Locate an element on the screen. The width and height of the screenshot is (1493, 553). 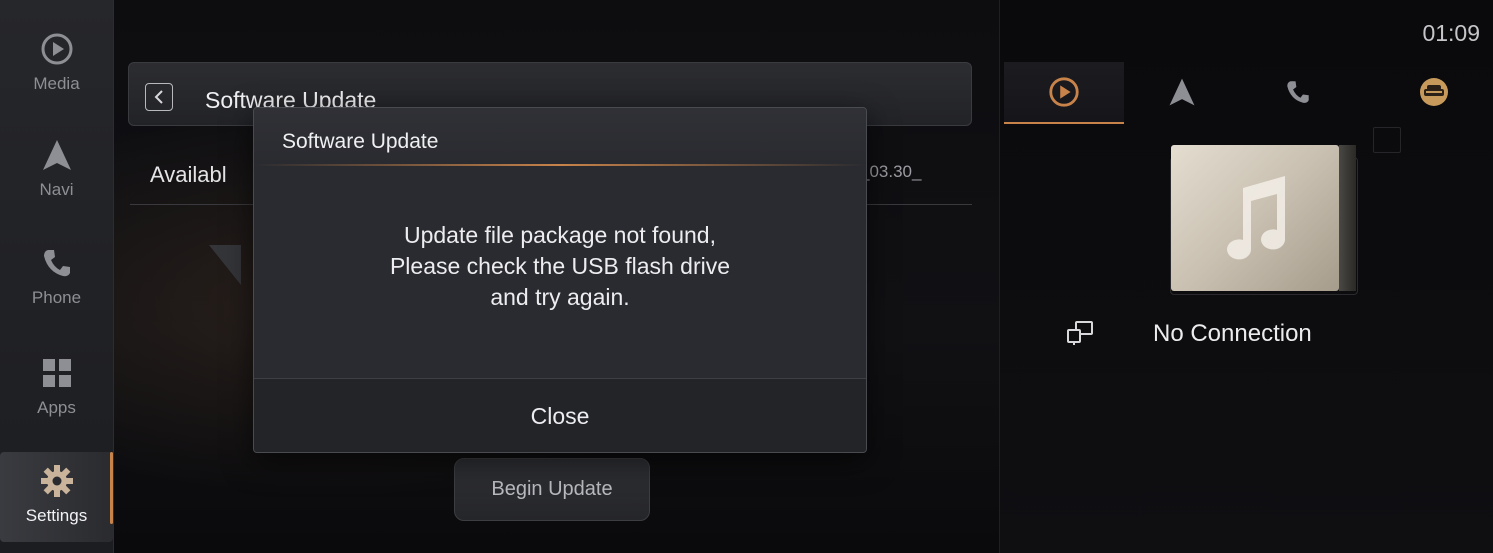
gear-icon is located at coordinates (57, 481).